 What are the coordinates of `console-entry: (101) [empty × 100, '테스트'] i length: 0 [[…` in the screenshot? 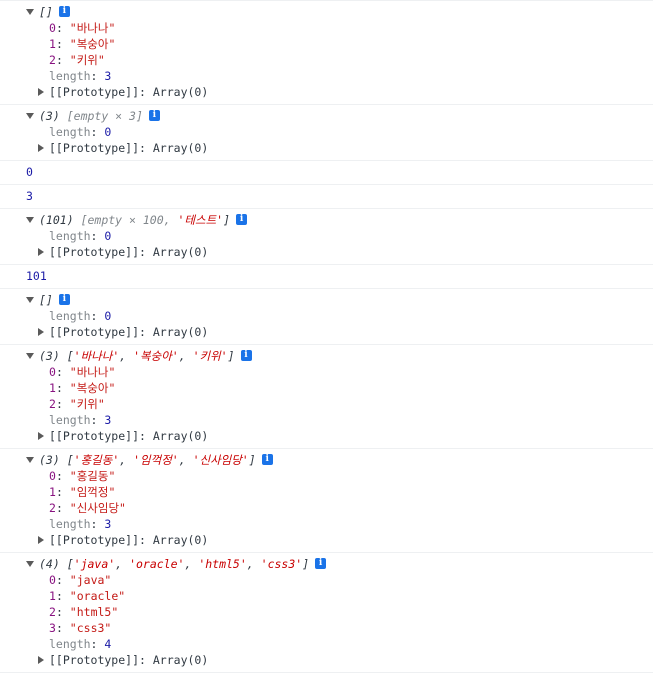 It's located at (326, 237).